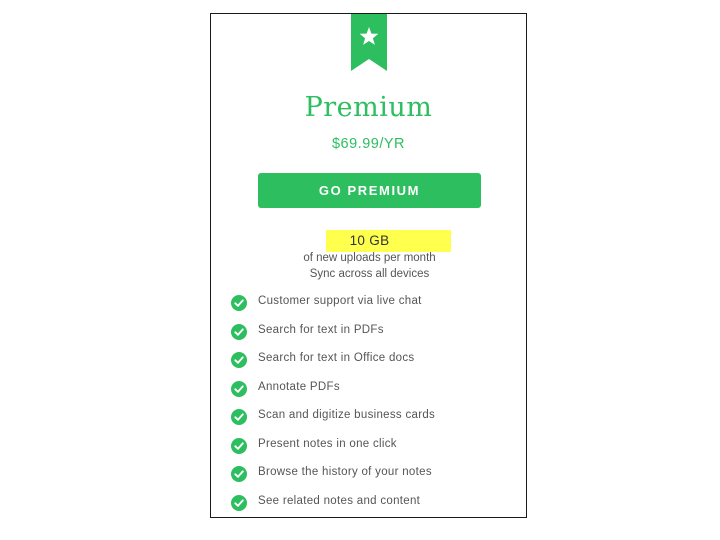 Image resolution: width=720 pixels, height=540 pixels. What do you see at coordinates (374, 337) in the screenshot?
I see `feature-item: Search for text in PDFs` at bounding box center [374, 337].